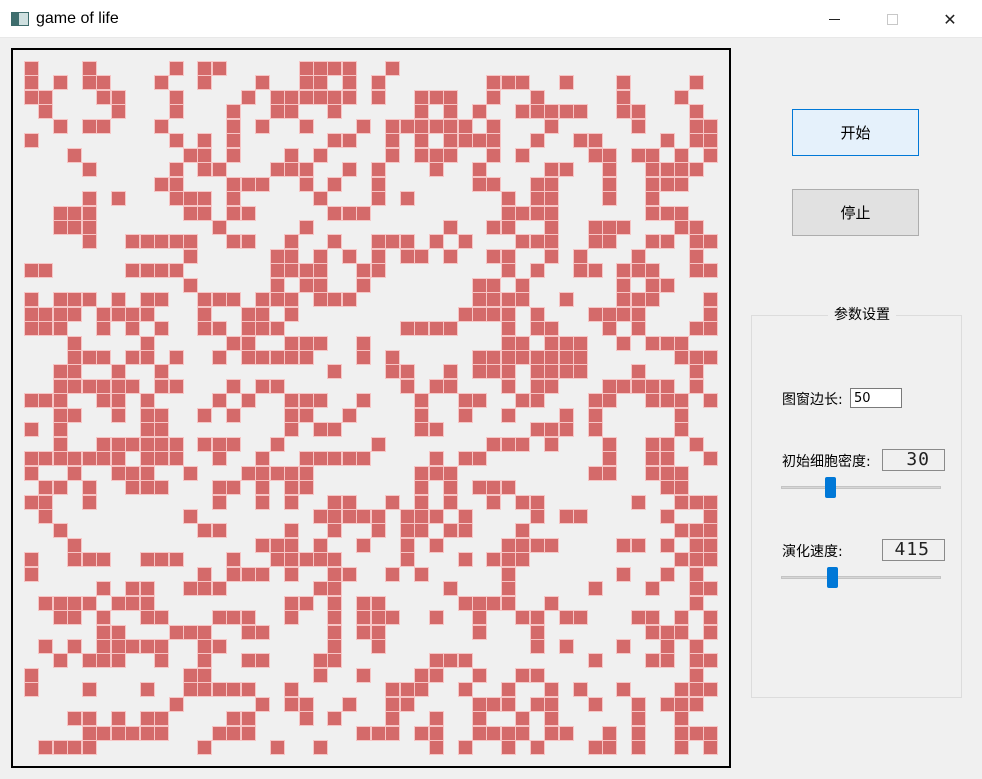 This screenshot has height=779, width=982. Describe the element at coordinates (832, 577) in the screenshot. I see `speed-slider-thumb` at that location.